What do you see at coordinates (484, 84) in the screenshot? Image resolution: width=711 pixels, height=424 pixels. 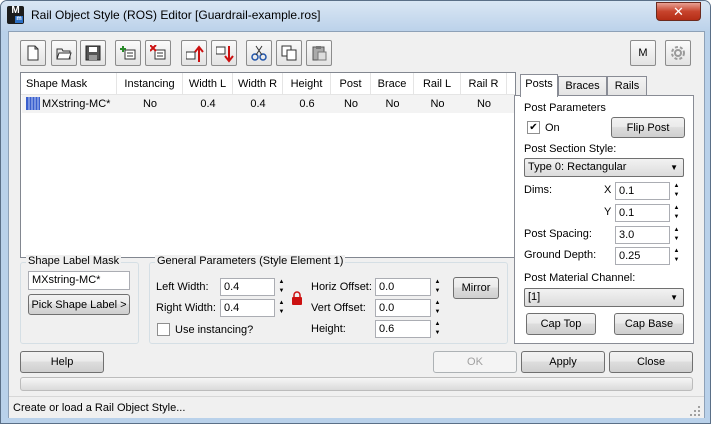 I see `column-header-rail-r: Rail R` at bounding box center [484, 84].